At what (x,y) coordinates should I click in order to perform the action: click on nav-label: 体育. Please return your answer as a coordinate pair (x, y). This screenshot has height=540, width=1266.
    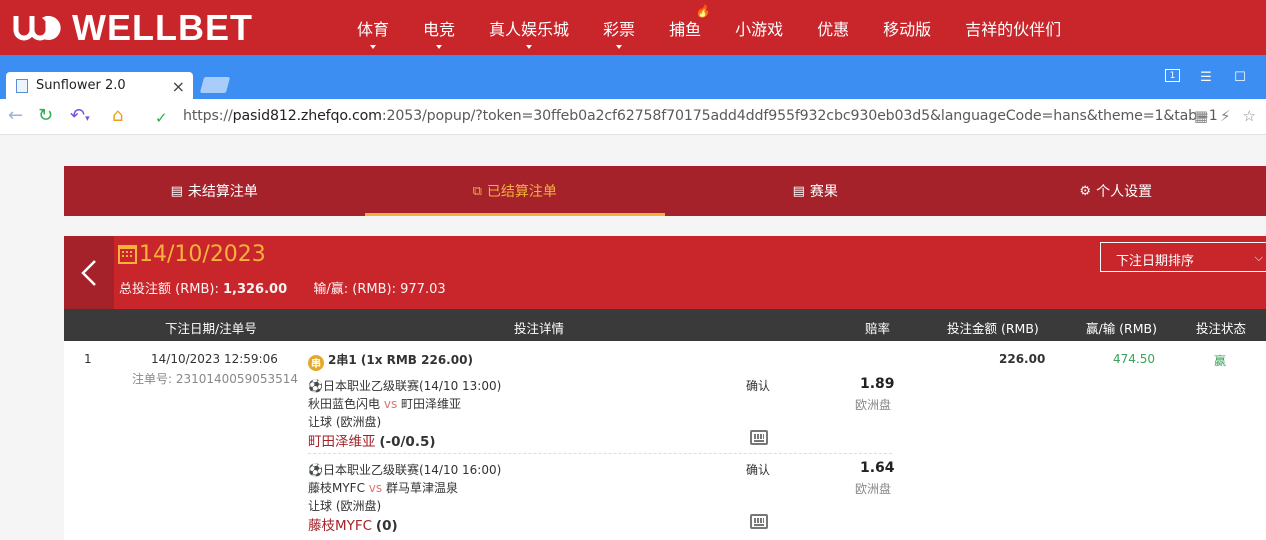
    Looking at the image, I should click on (373, 29).